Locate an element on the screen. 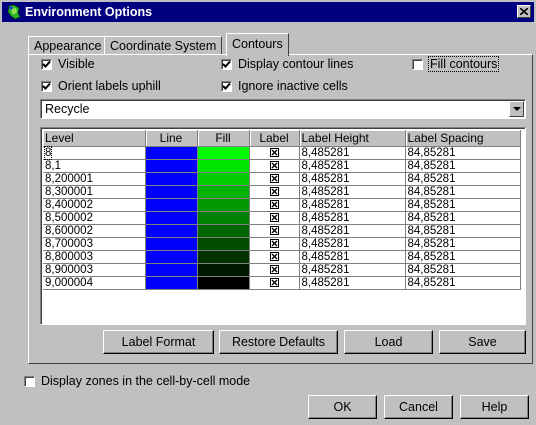 The image size is (536, 425). level-cell: 8,900003 is located at coordinates (94, 270).